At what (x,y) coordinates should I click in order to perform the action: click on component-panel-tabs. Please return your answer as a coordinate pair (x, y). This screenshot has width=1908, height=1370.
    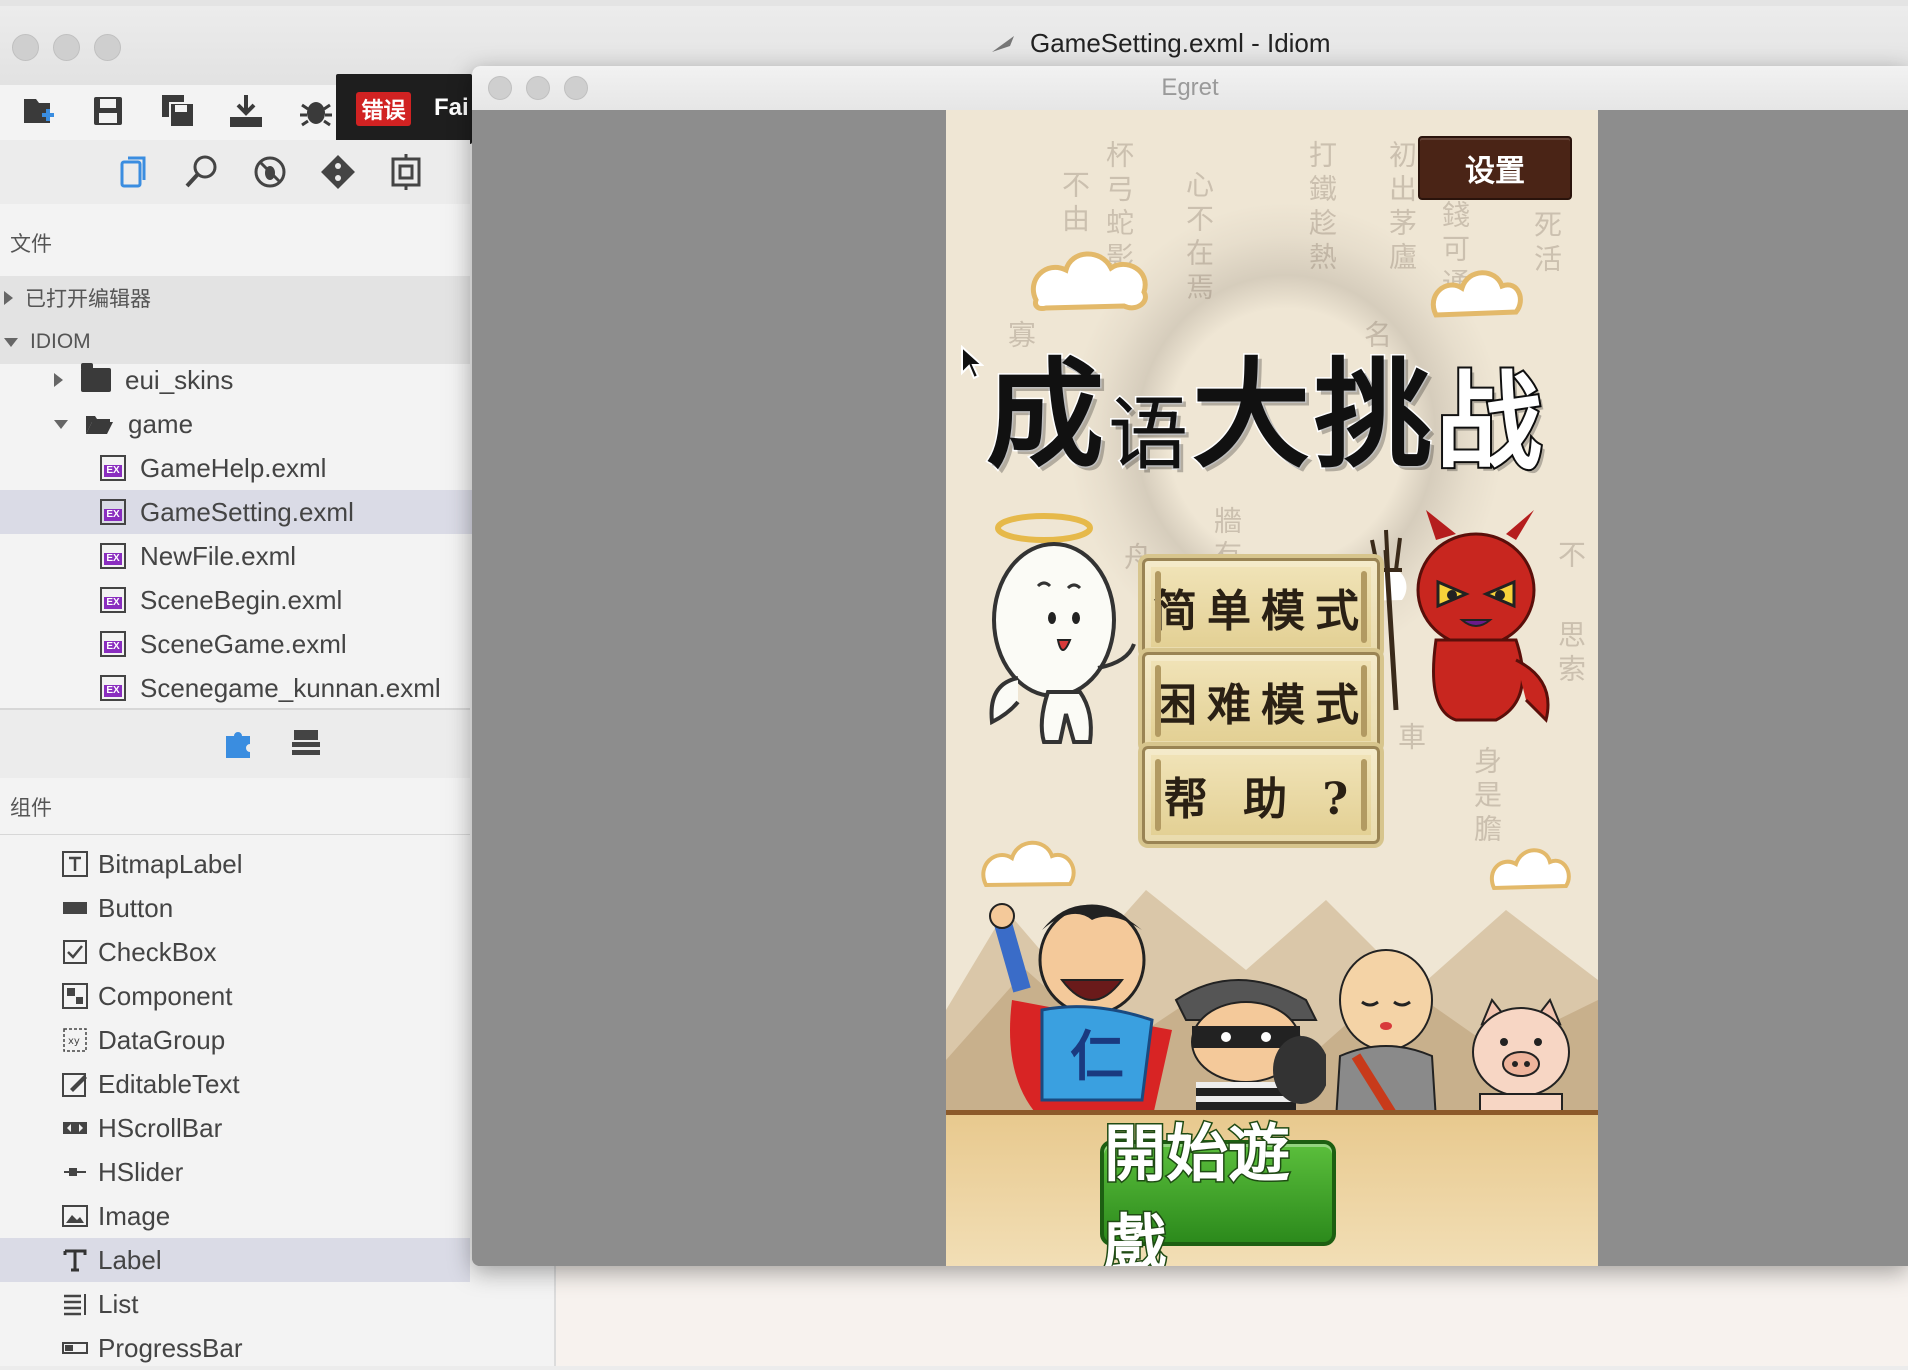
    Looking at the image, I should click on (235, 744).